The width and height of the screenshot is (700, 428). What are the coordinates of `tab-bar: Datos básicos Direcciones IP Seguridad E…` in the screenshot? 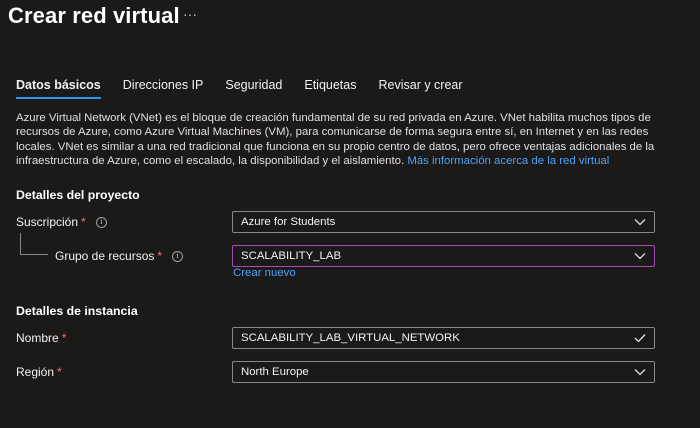 It's located at (250, 88).